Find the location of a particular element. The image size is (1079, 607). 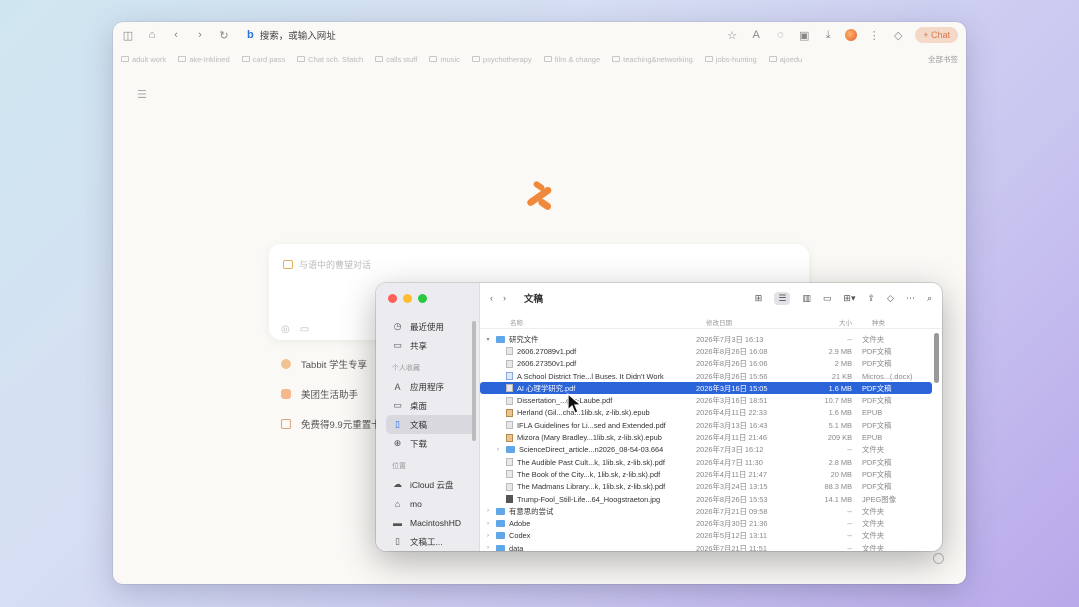

promo-item: 免费得9.9元重置卡 is located at coordinates (331, 424).